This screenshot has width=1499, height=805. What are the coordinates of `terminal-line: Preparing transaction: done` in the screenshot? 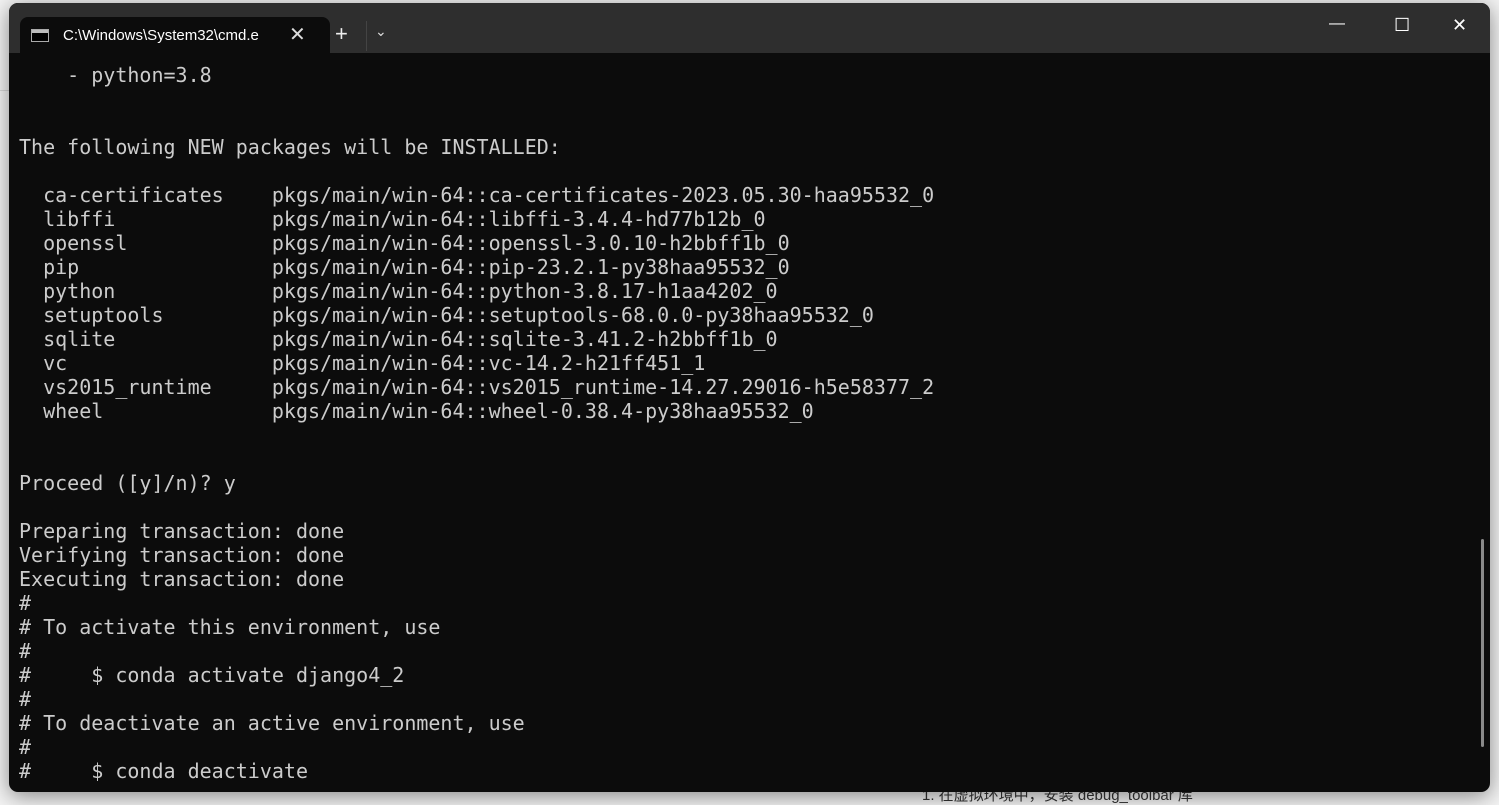 It's located at (182, 531).